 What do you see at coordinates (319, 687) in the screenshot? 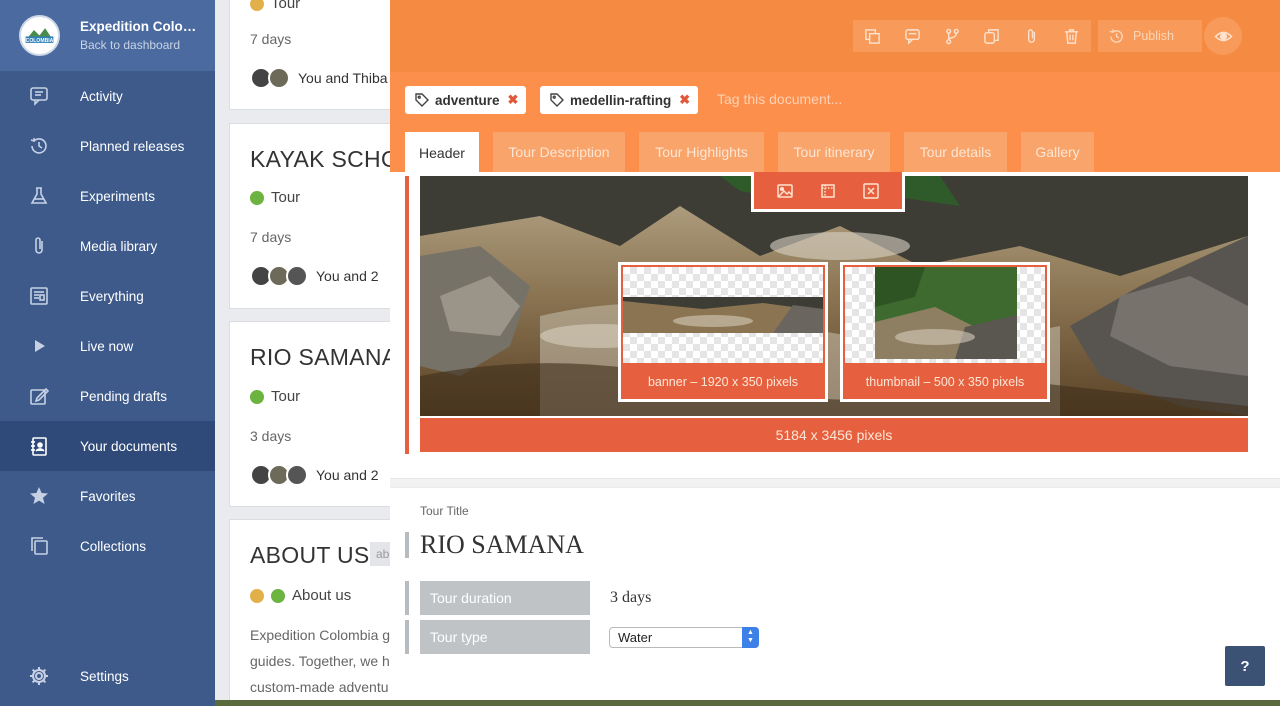
I see `excerpt-line: custom-made adventu` at bounding box center [319, 687].